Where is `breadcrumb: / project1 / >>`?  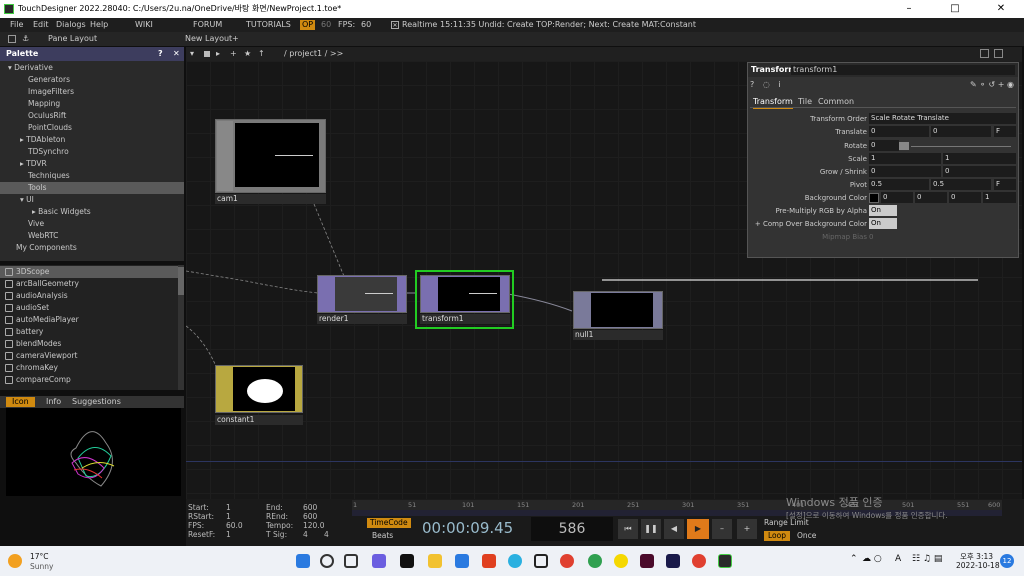 breadcrumb: / project1 / >> is located at coordinates (313, 54).